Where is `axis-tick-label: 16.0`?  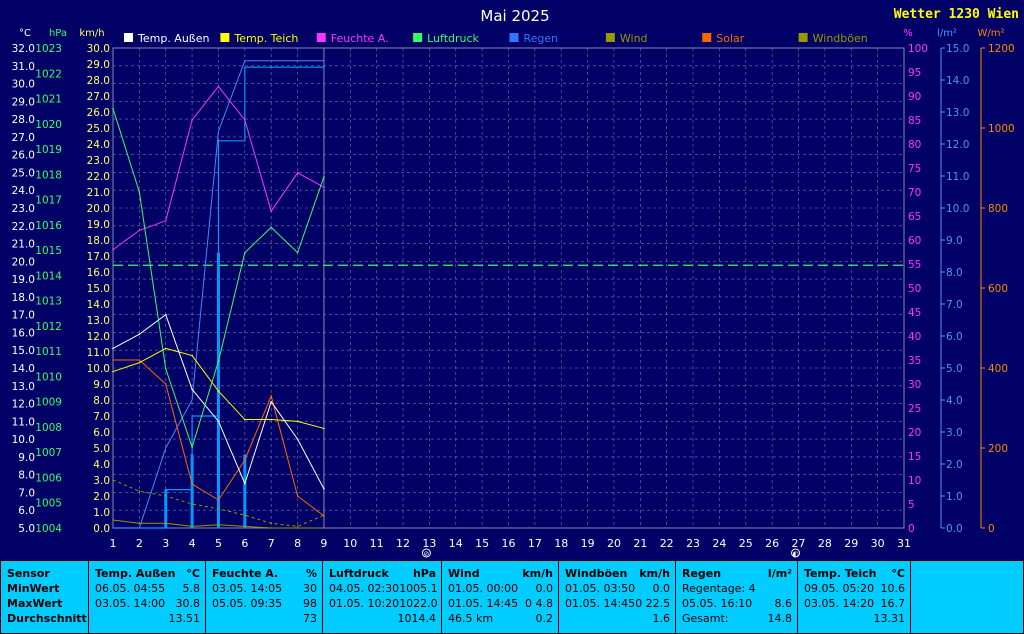
axis-tick-label: 16.0 is located at coordinates (23, 333).